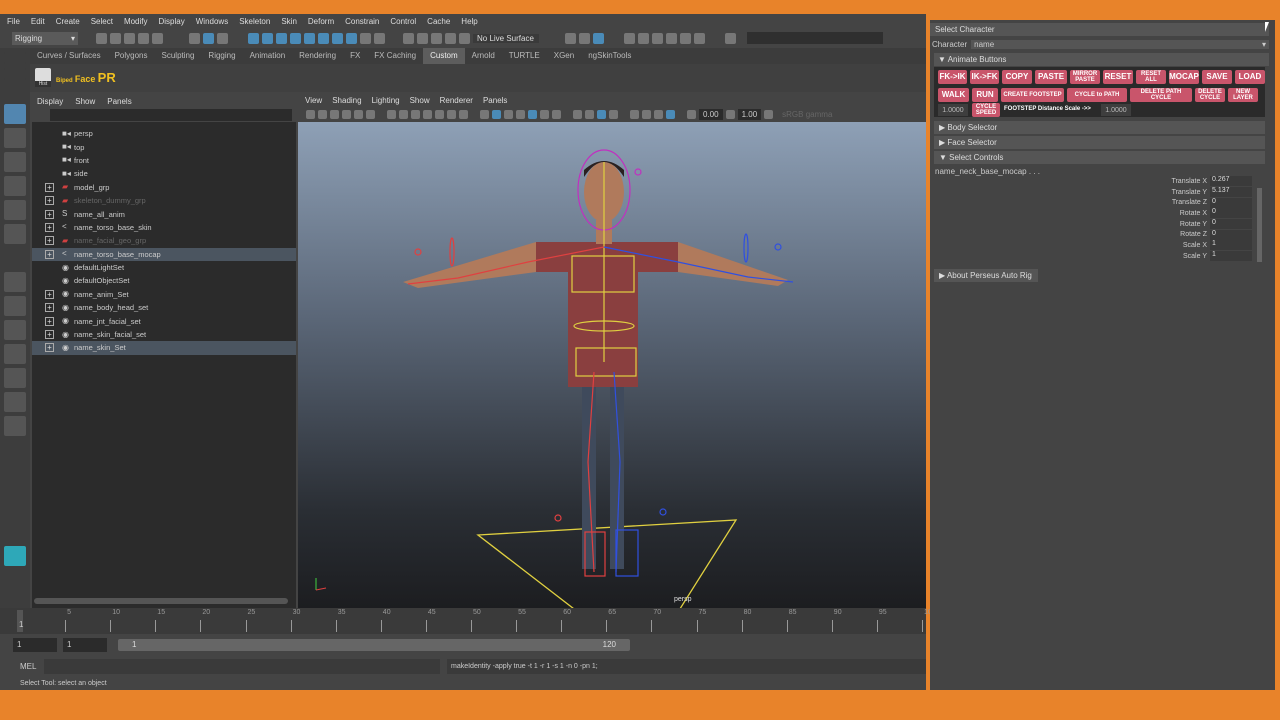 This screenshot has width=1280, height=720. Describe the element at coordinates (242, 666) in the screenshot. I see `command-input` at that location.